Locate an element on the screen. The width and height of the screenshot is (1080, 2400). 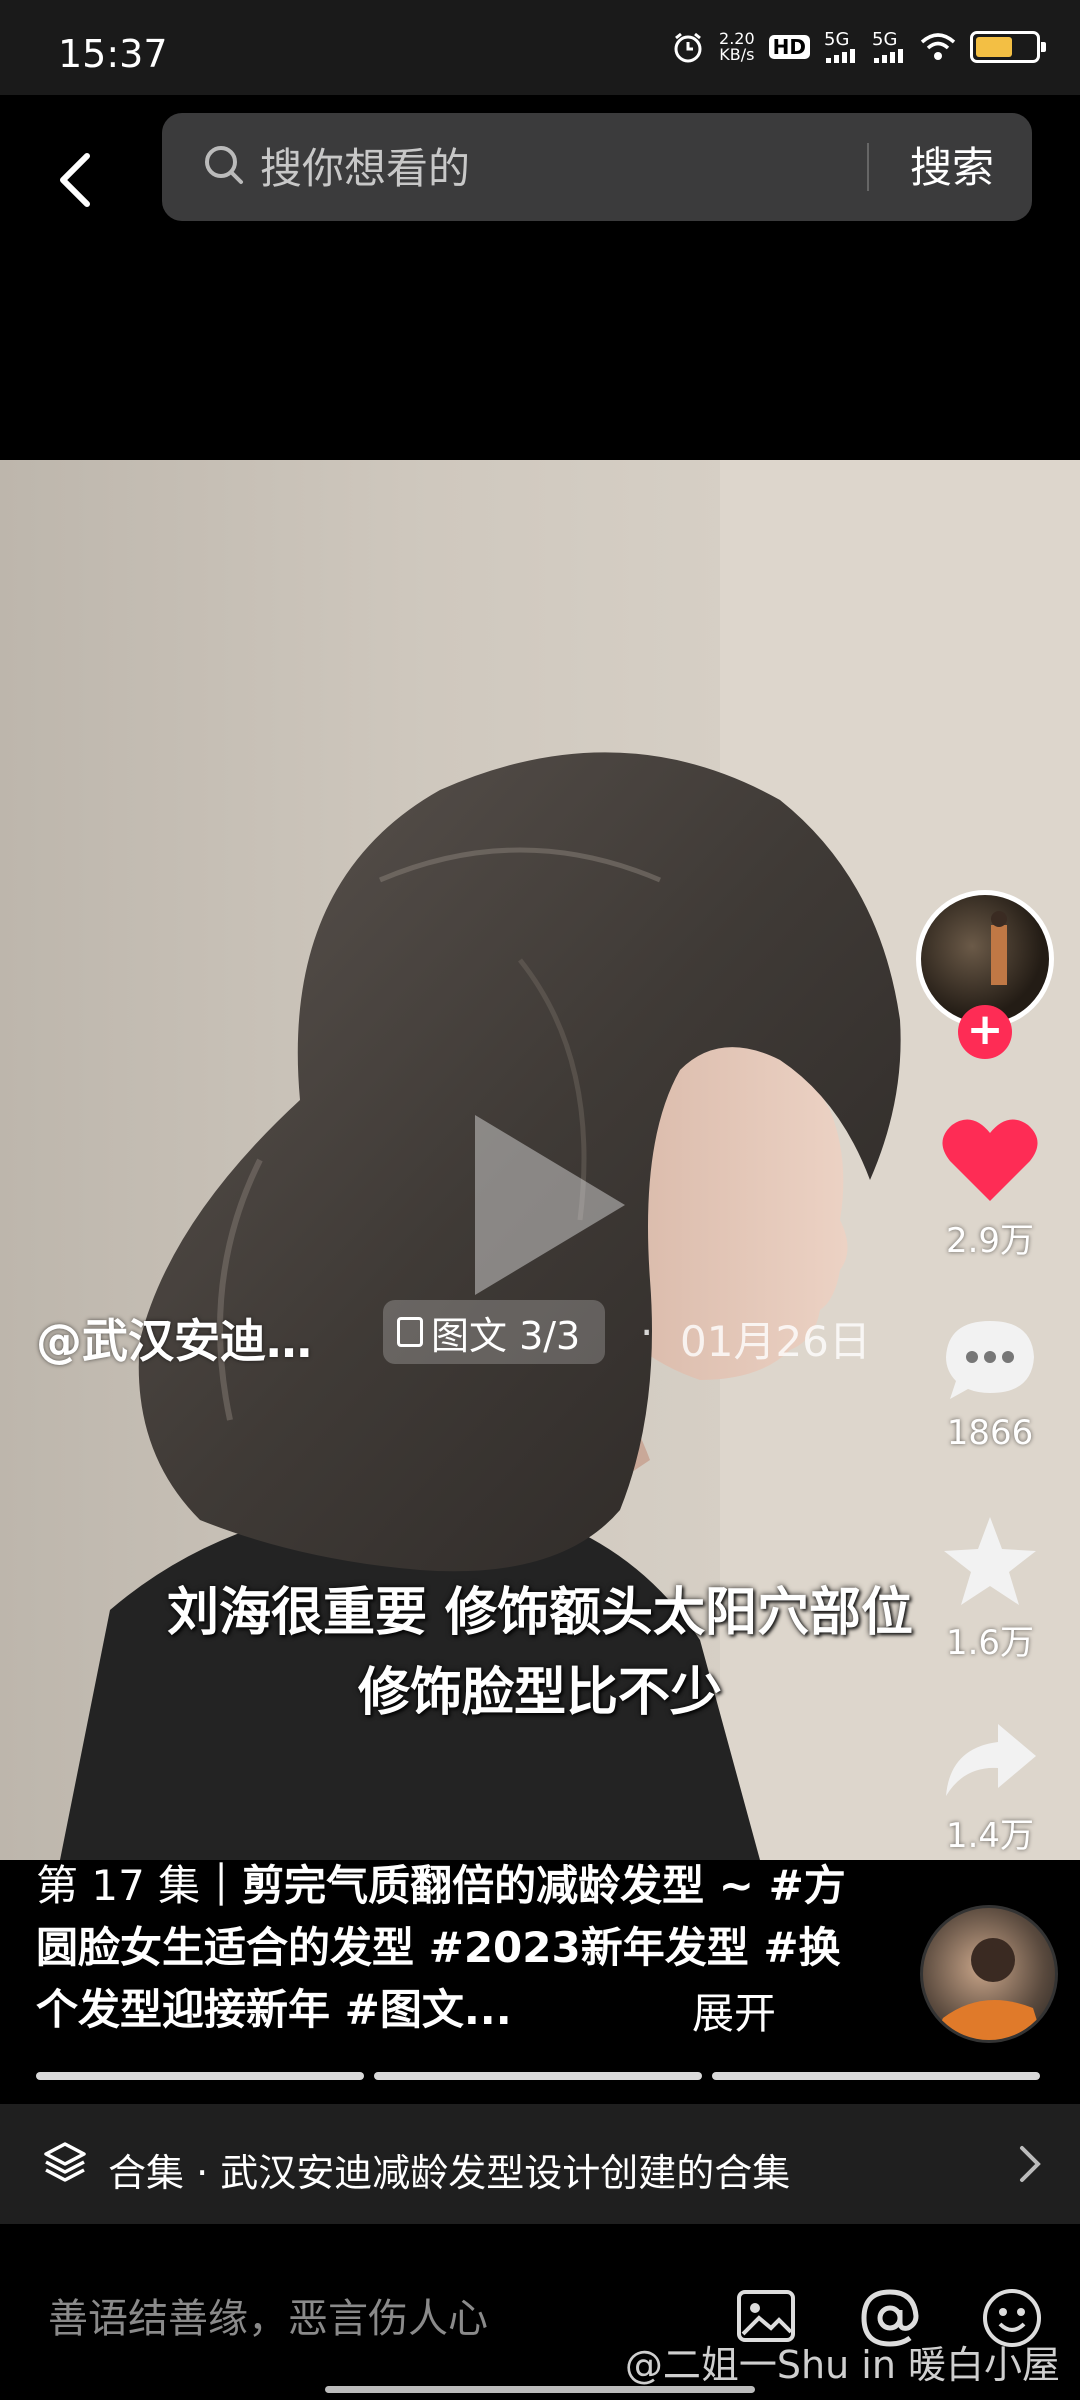
hd-icon: HD is located at coordinates (789, 47).